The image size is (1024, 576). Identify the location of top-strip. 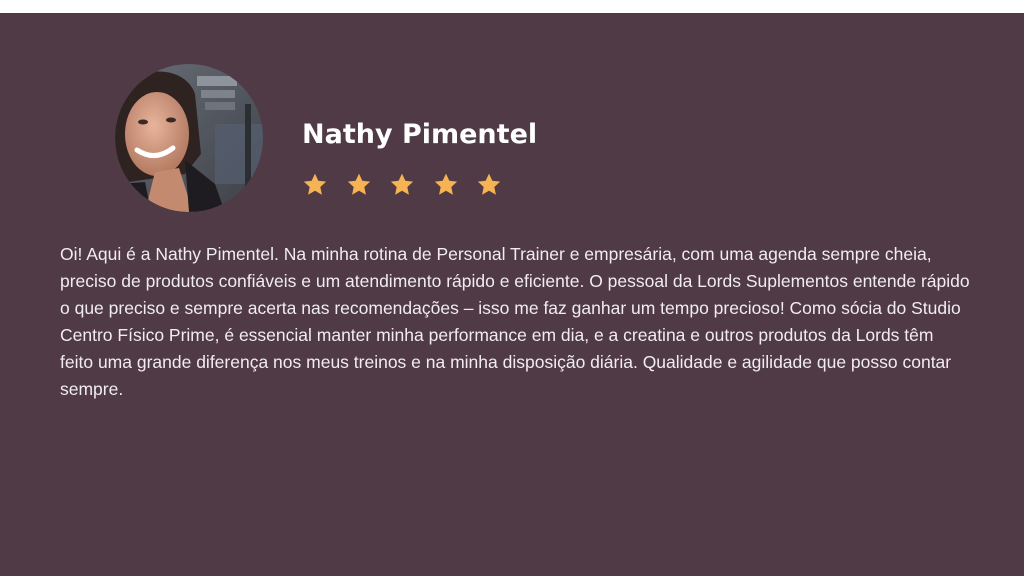
(512, 6).